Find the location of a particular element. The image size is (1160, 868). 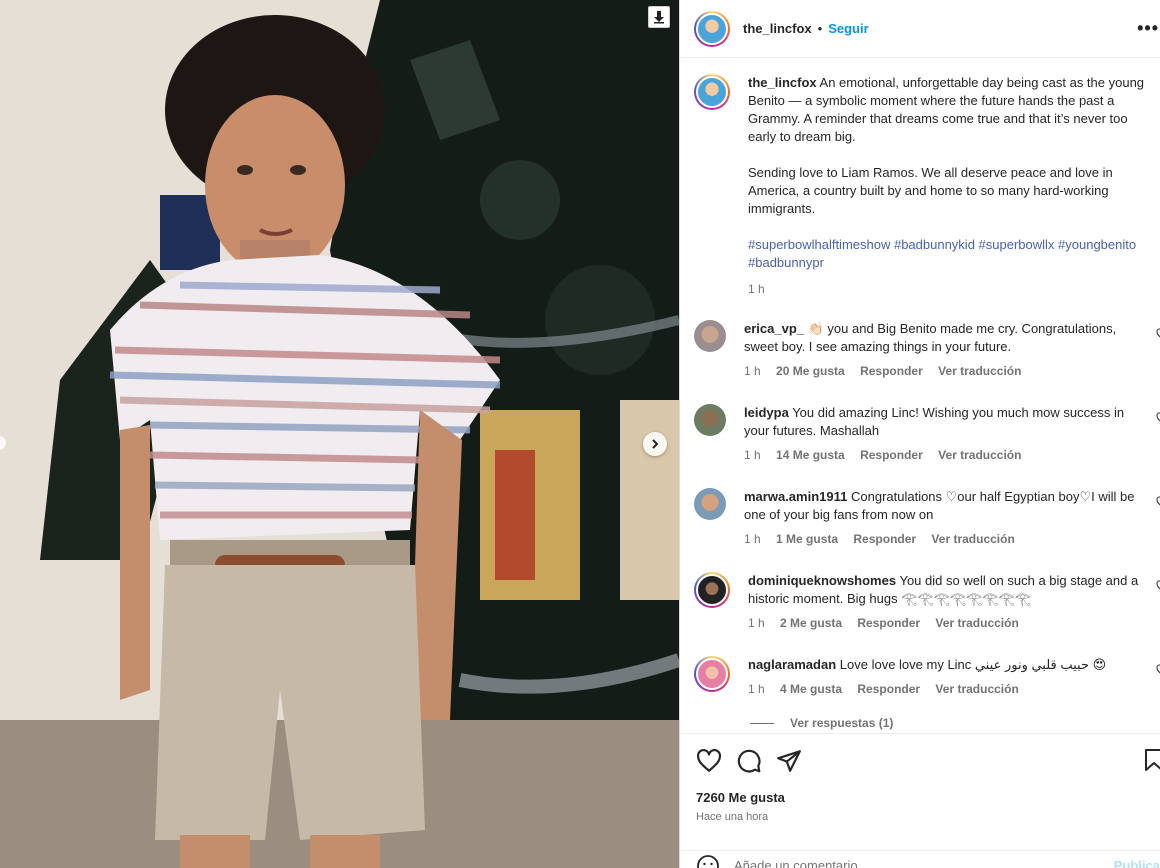

comment-icon is located at coordinates (749, 761).